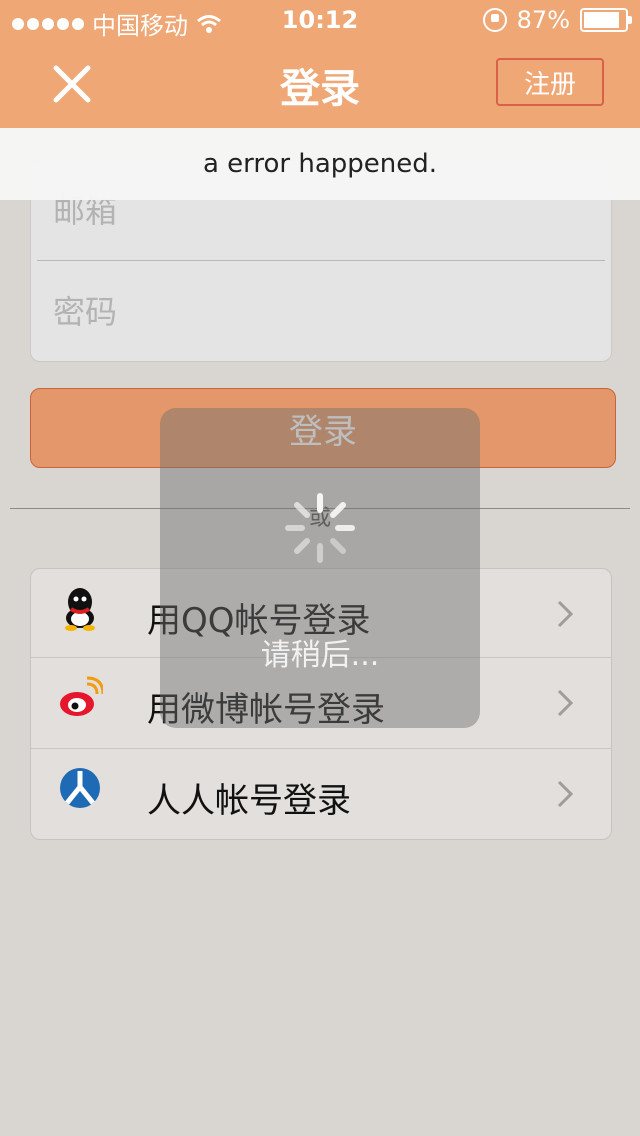 This screenshot has height=1136, width=640. I want to click on register-button: 注册, so click(550, 82).